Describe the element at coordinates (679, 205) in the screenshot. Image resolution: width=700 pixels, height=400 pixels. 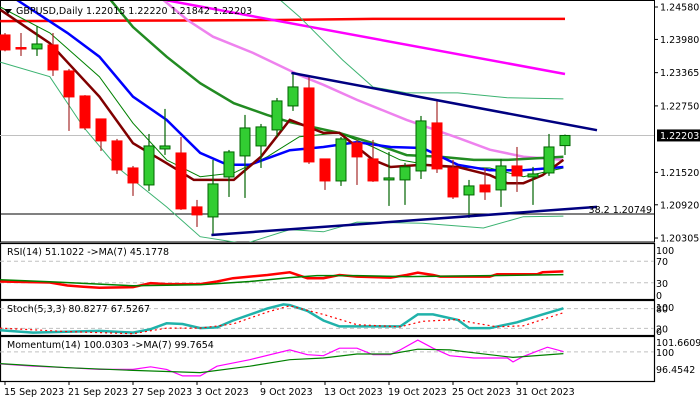
I see `price-axis-label: 1.20920` at that location.